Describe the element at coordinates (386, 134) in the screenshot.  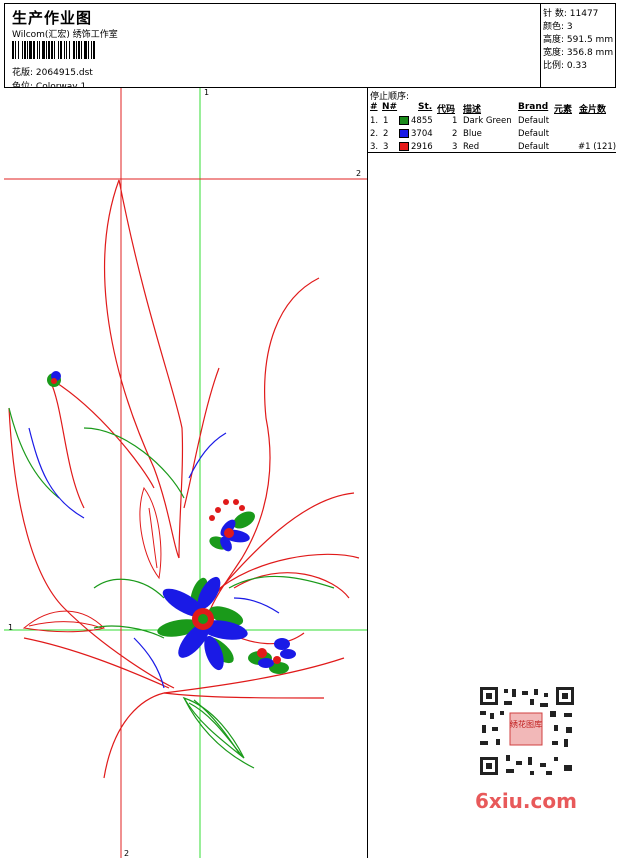
I see `row-n: 2` at that location.